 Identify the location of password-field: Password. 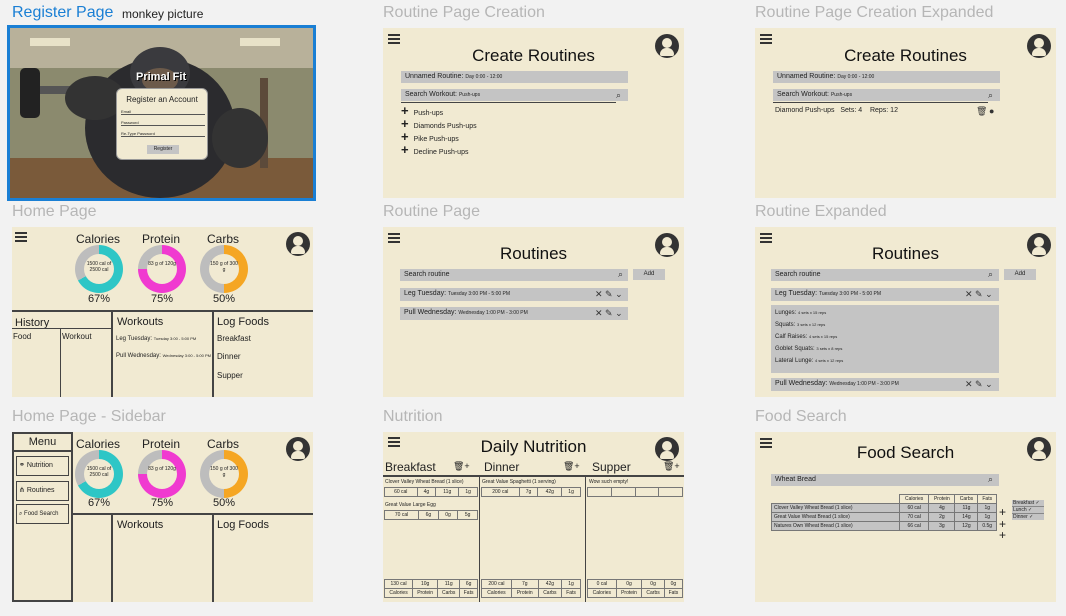
(163, 123).